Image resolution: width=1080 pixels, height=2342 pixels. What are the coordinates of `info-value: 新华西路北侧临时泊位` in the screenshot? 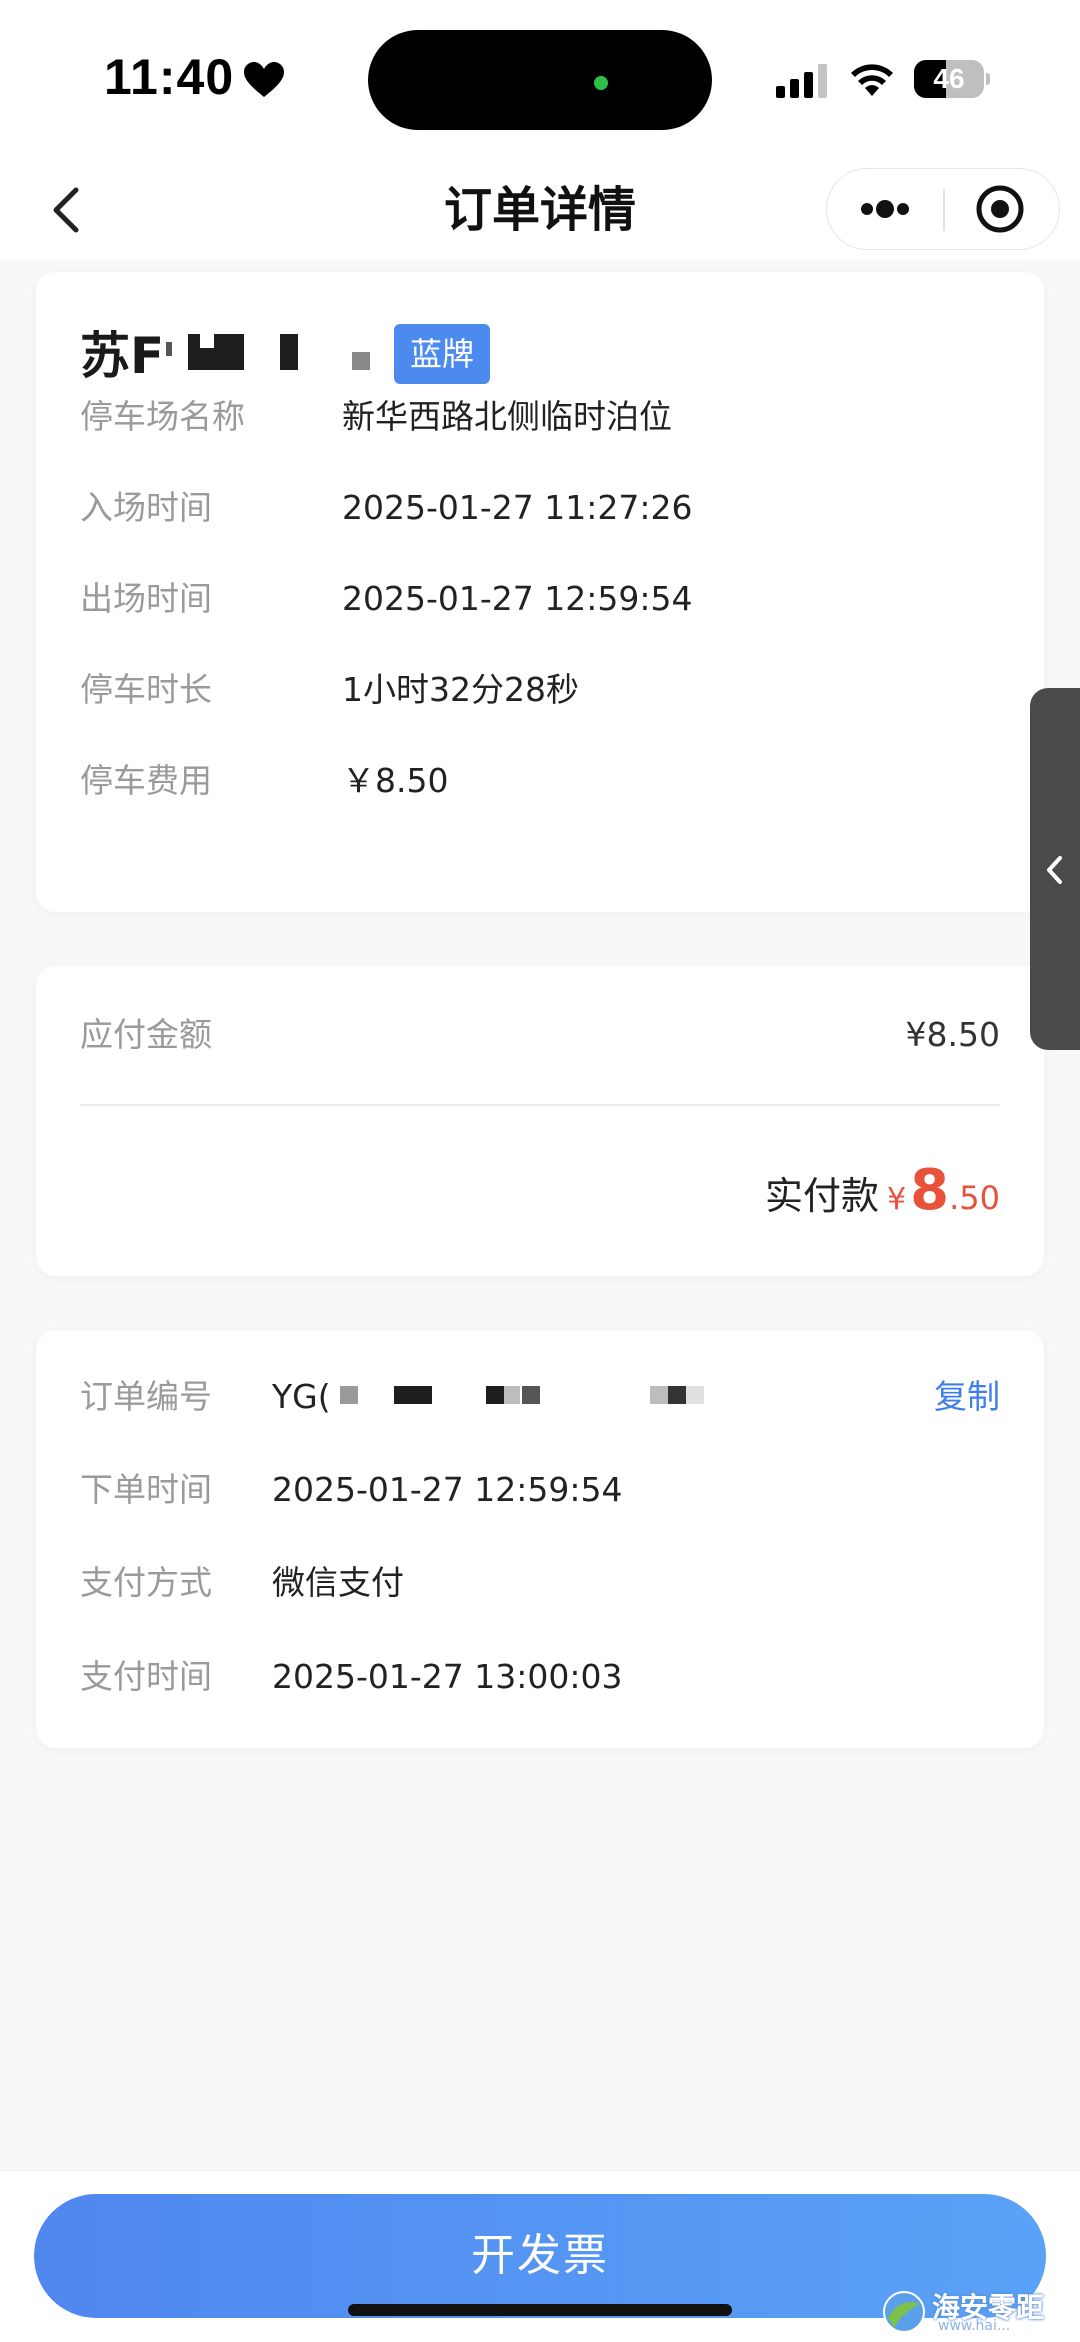 It's located at (507, 416).